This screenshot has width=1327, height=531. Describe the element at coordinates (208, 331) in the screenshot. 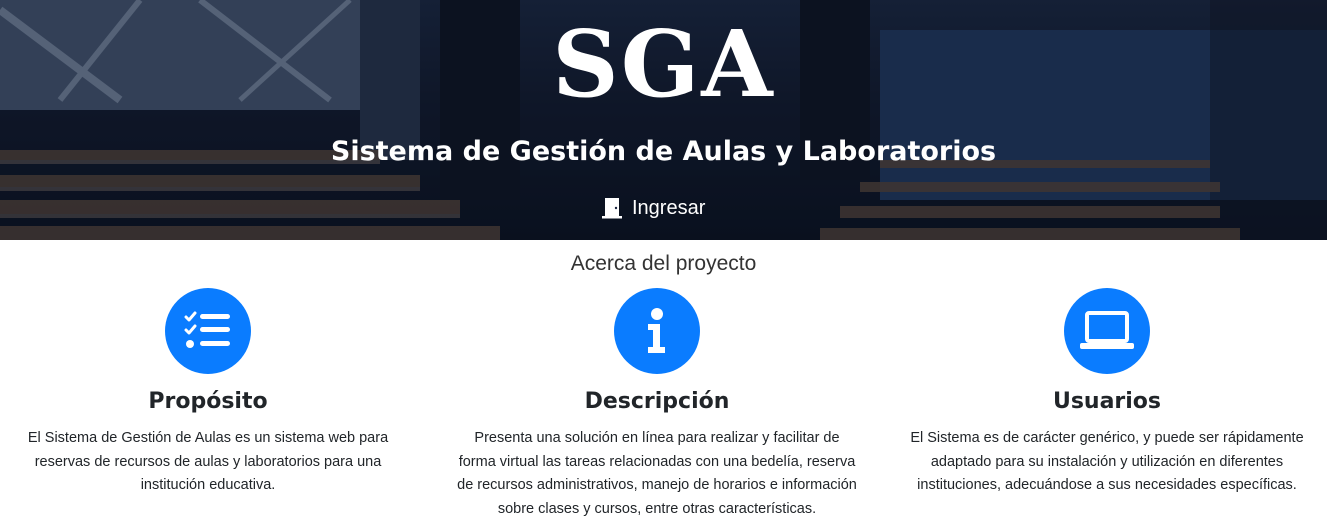

I see `checklist-icon` at that location.